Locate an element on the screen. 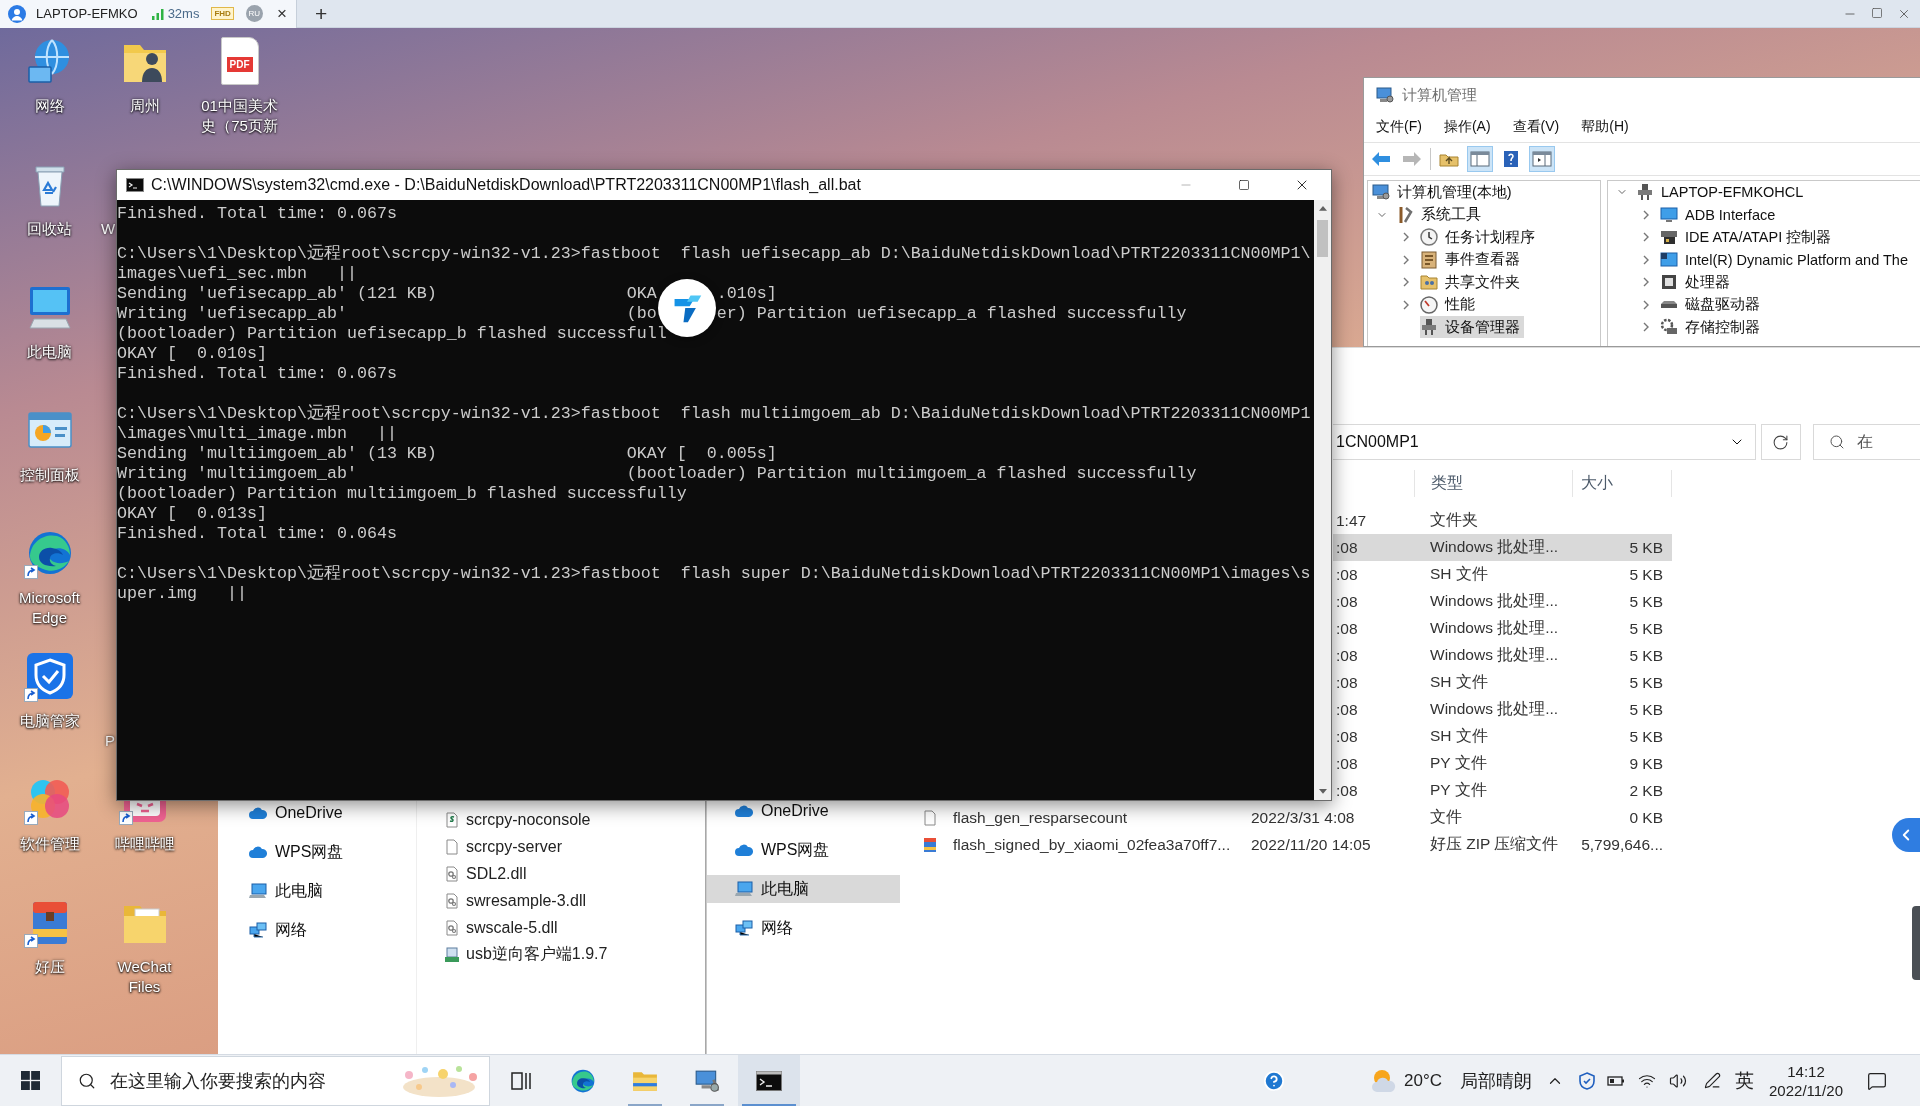 The width and height of the screenshot is (1920, 1106). scrollbar-thumb is located at coordinates (1322, 238).